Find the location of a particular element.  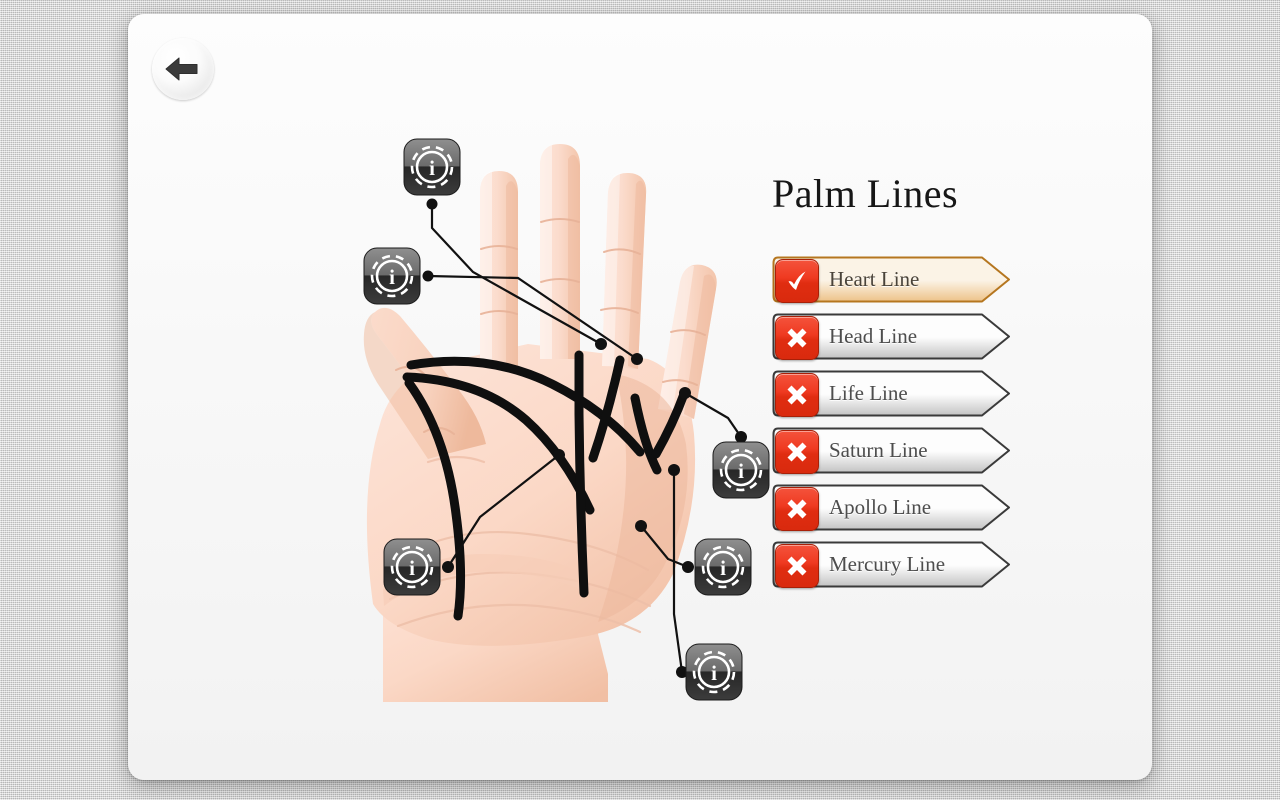

palm-line-item: Head Line is located at coordinates (892, 336).